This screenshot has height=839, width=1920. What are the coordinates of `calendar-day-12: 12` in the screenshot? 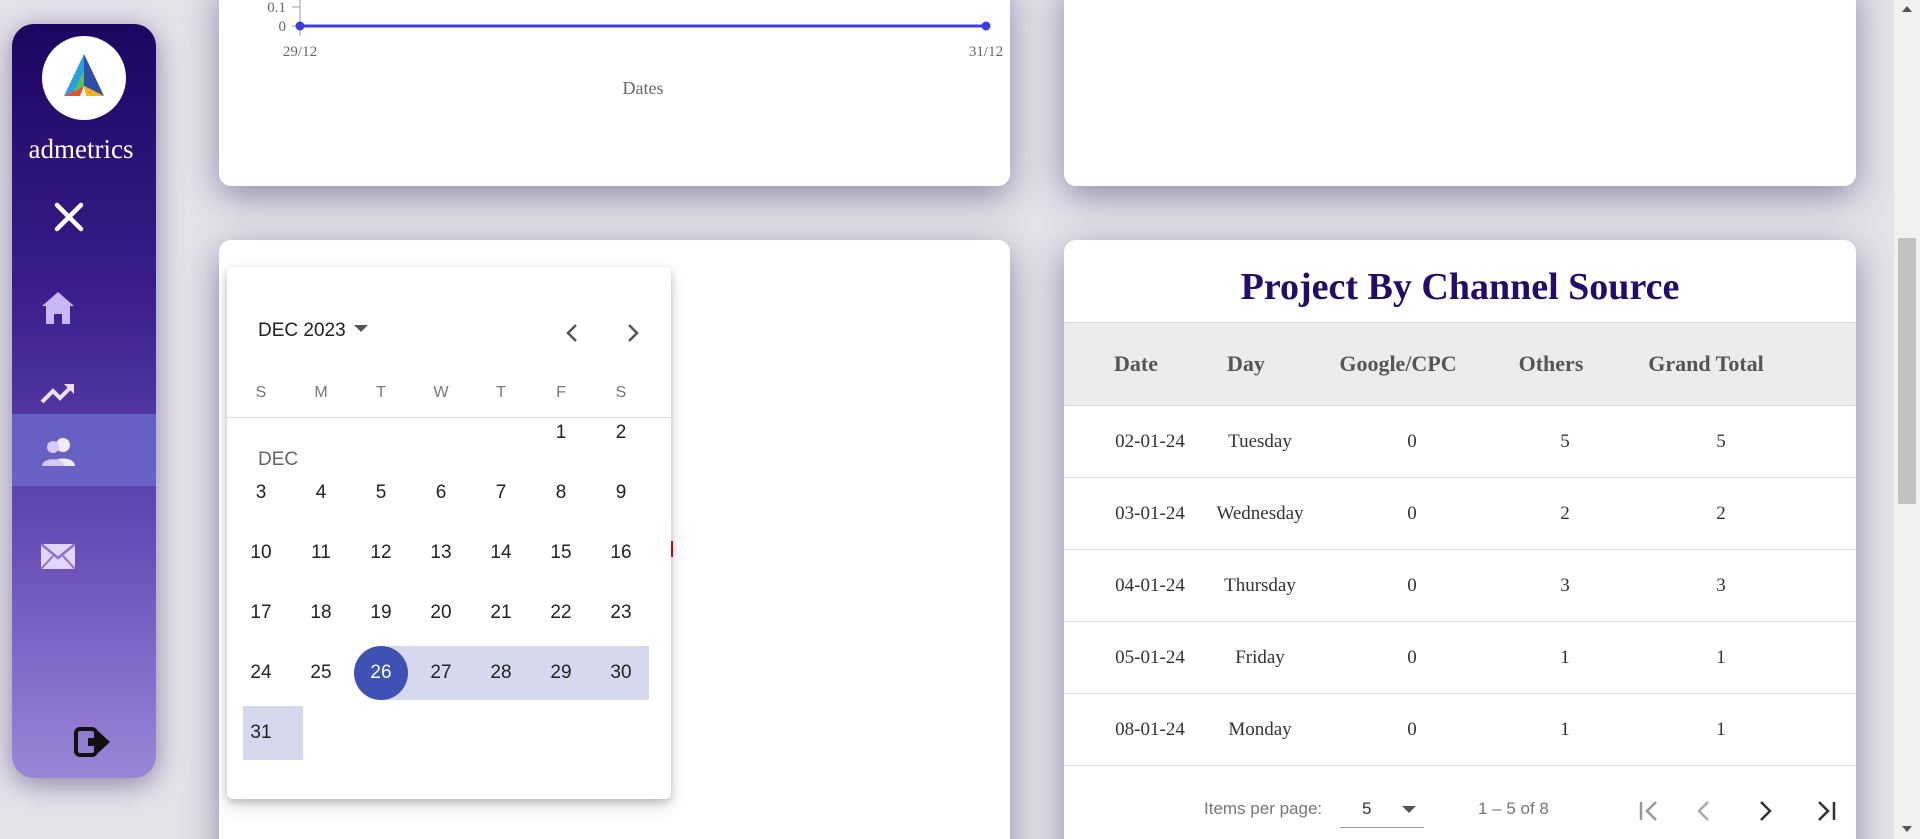 It's located at (381, 553).